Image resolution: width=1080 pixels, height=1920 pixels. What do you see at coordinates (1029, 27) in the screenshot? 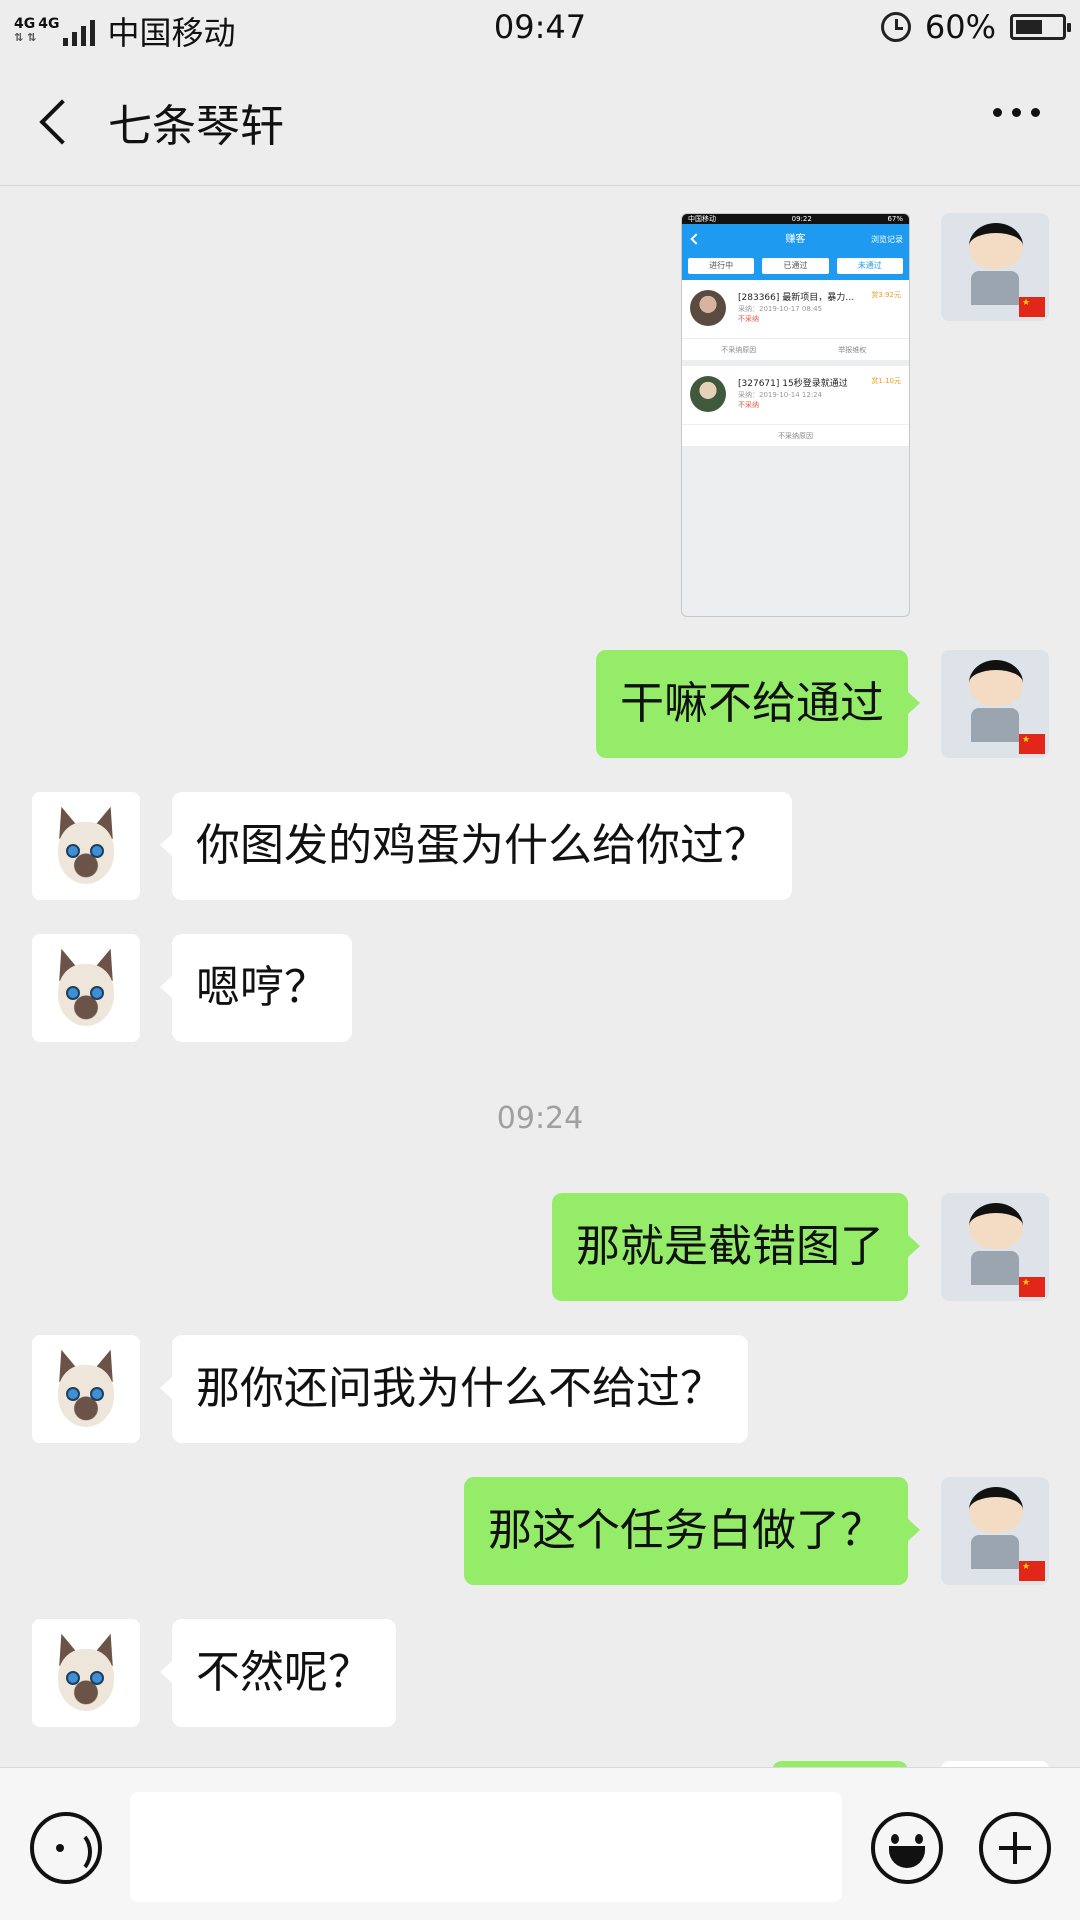
I see `battery-fill` at bounding box center [1029, 27].